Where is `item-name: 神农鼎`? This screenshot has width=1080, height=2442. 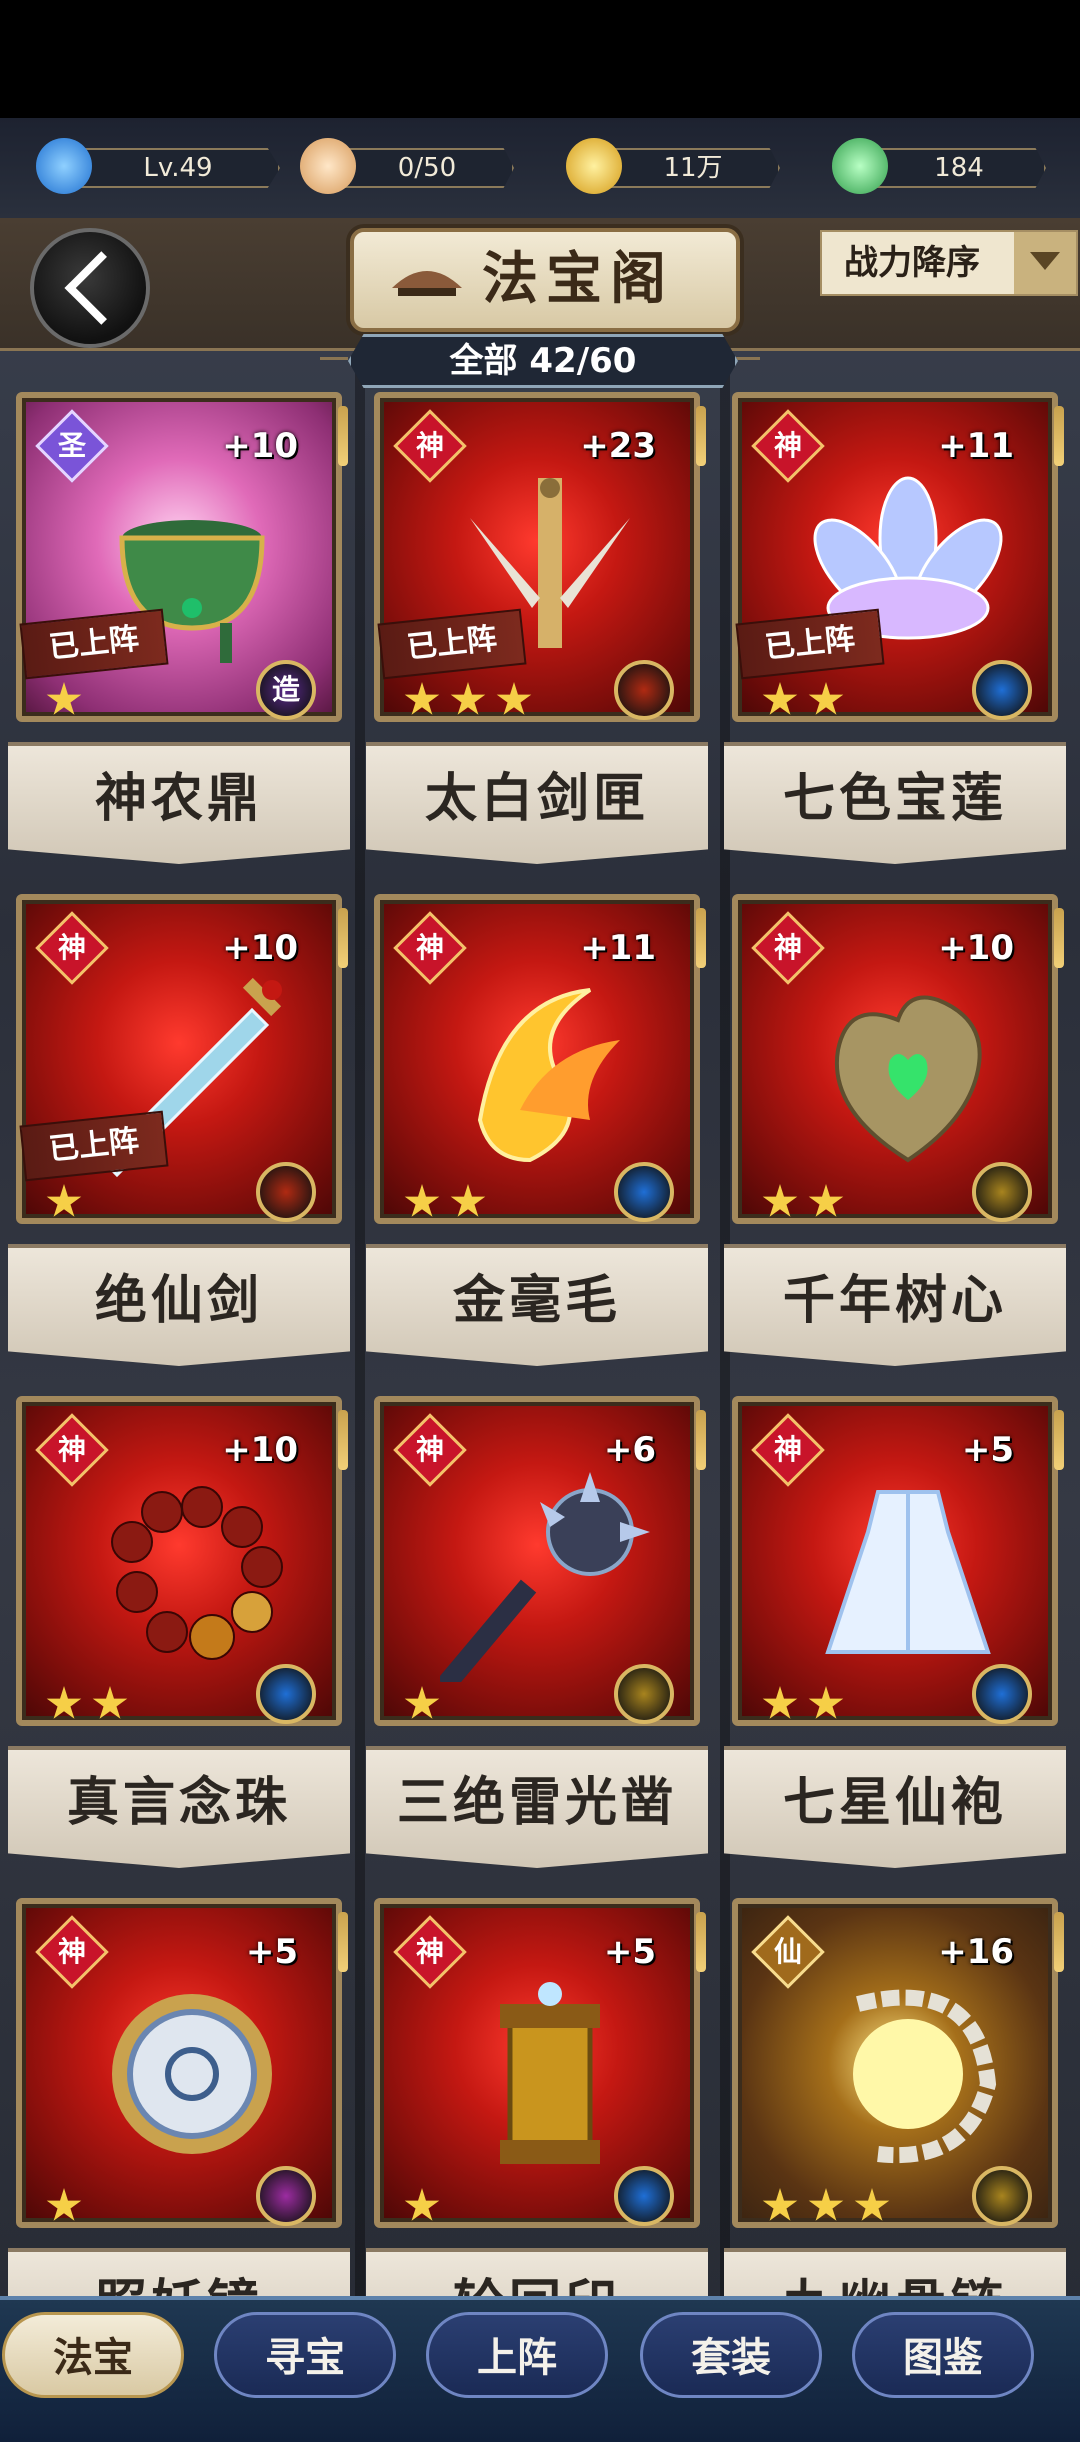
item-name: 神农鼎 is located at coordinates (178, 799).